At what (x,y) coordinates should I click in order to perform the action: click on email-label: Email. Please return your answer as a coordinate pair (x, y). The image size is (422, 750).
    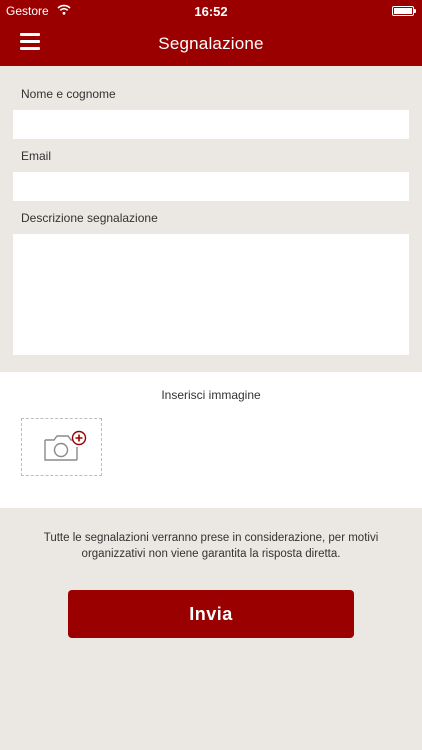
    Looking at the image, I should click on (36, 156).